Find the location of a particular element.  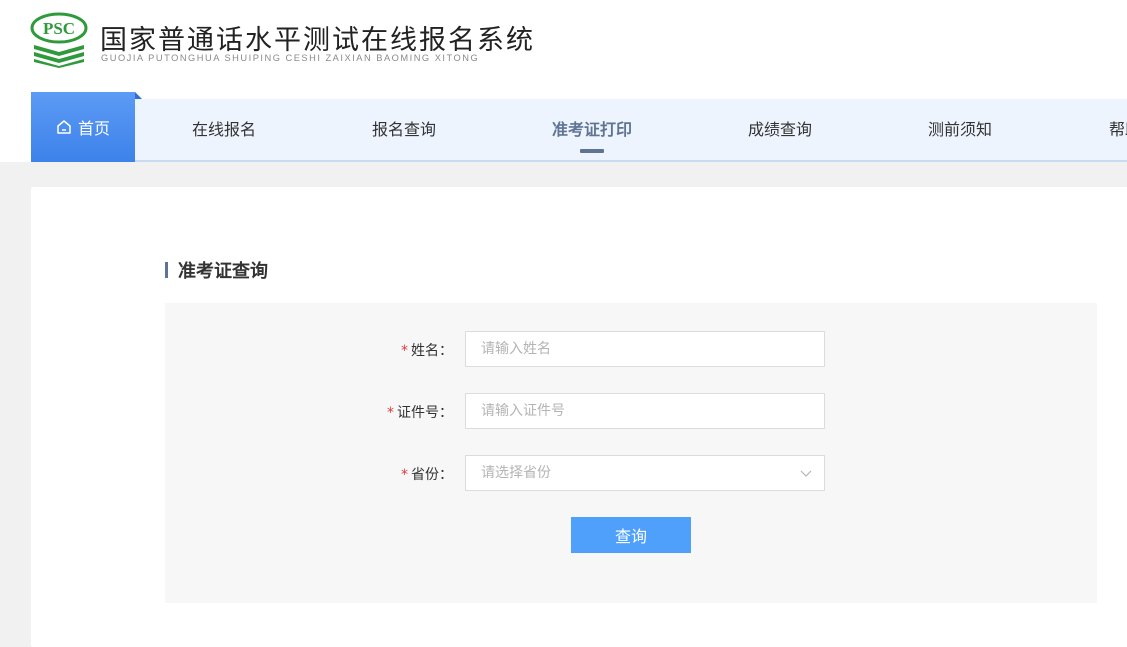

nav-item-admission-print: 准考证打印 is located at coordinates (592, 129).